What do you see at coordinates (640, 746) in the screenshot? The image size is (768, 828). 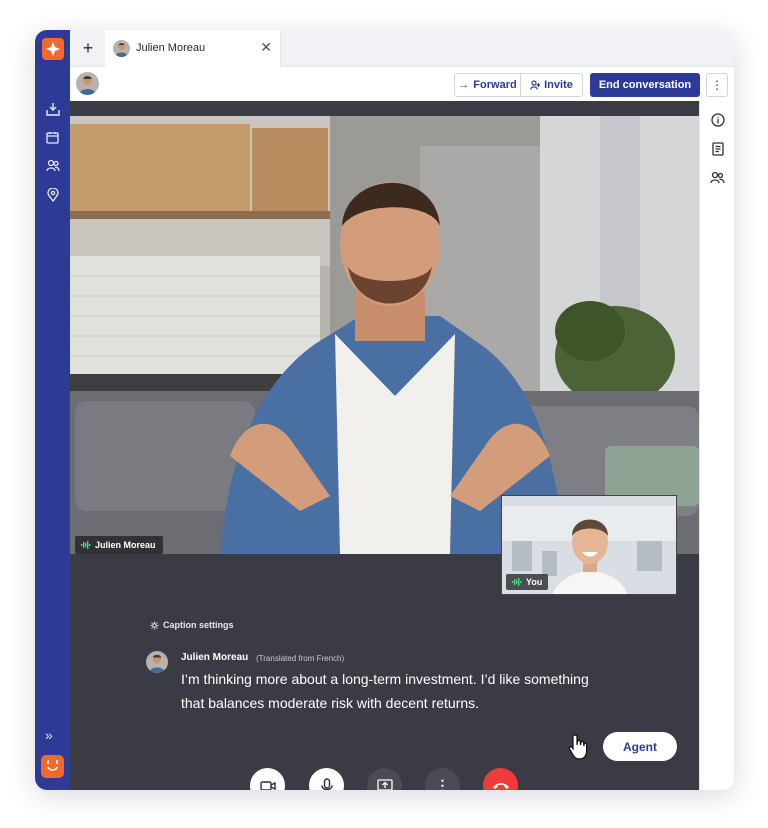 I see `agent-button: Agent` at bounding box center [640, 746].